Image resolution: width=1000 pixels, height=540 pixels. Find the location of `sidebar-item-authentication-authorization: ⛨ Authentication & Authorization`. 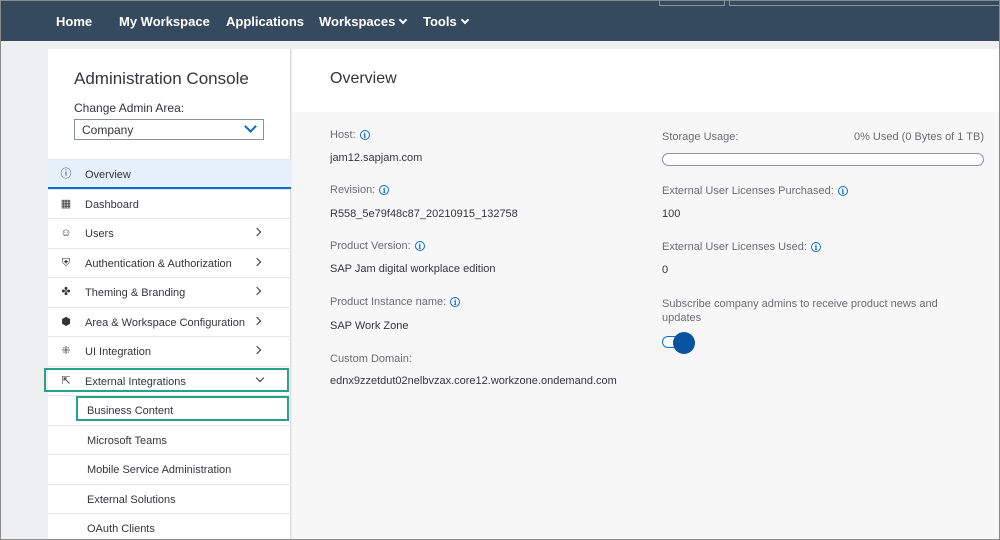

sidebar-item-authentication-authorization: ⛨ Authentication & Authorization is located at coordinates (169, 262).